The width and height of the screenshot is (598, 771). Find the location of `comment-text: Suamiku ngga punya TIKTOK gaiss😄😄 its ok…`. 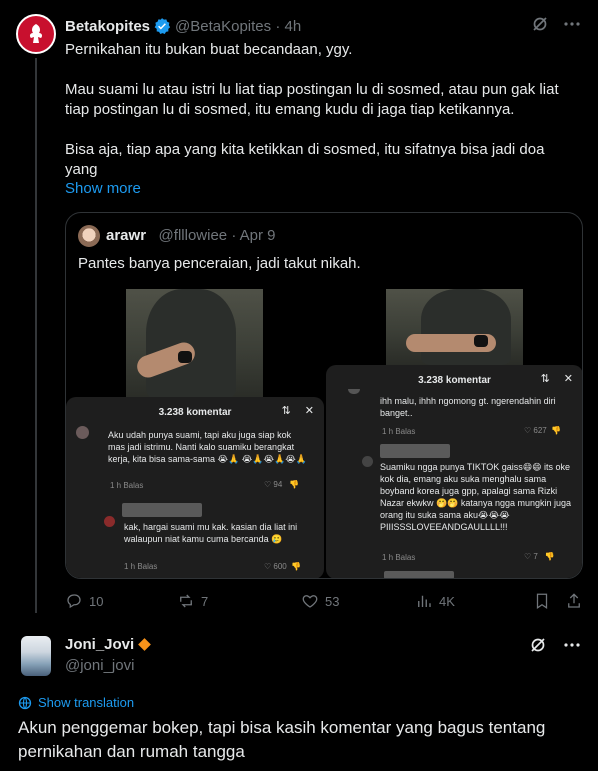

comment-text: Suamiku ngga punya TIKTOK gaiss😄😄 its ok… is located at coordinates (476, 497).